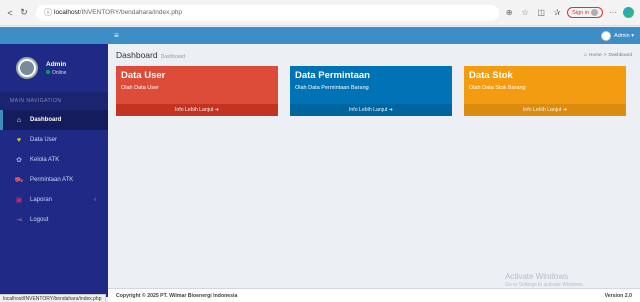 Image resolution: width=640 pixels, height=302 pixels. What do you see at coordinates (585, 55) in the screenshot?
I see `home-icon: ⌂` at bounding box center [585, 55].